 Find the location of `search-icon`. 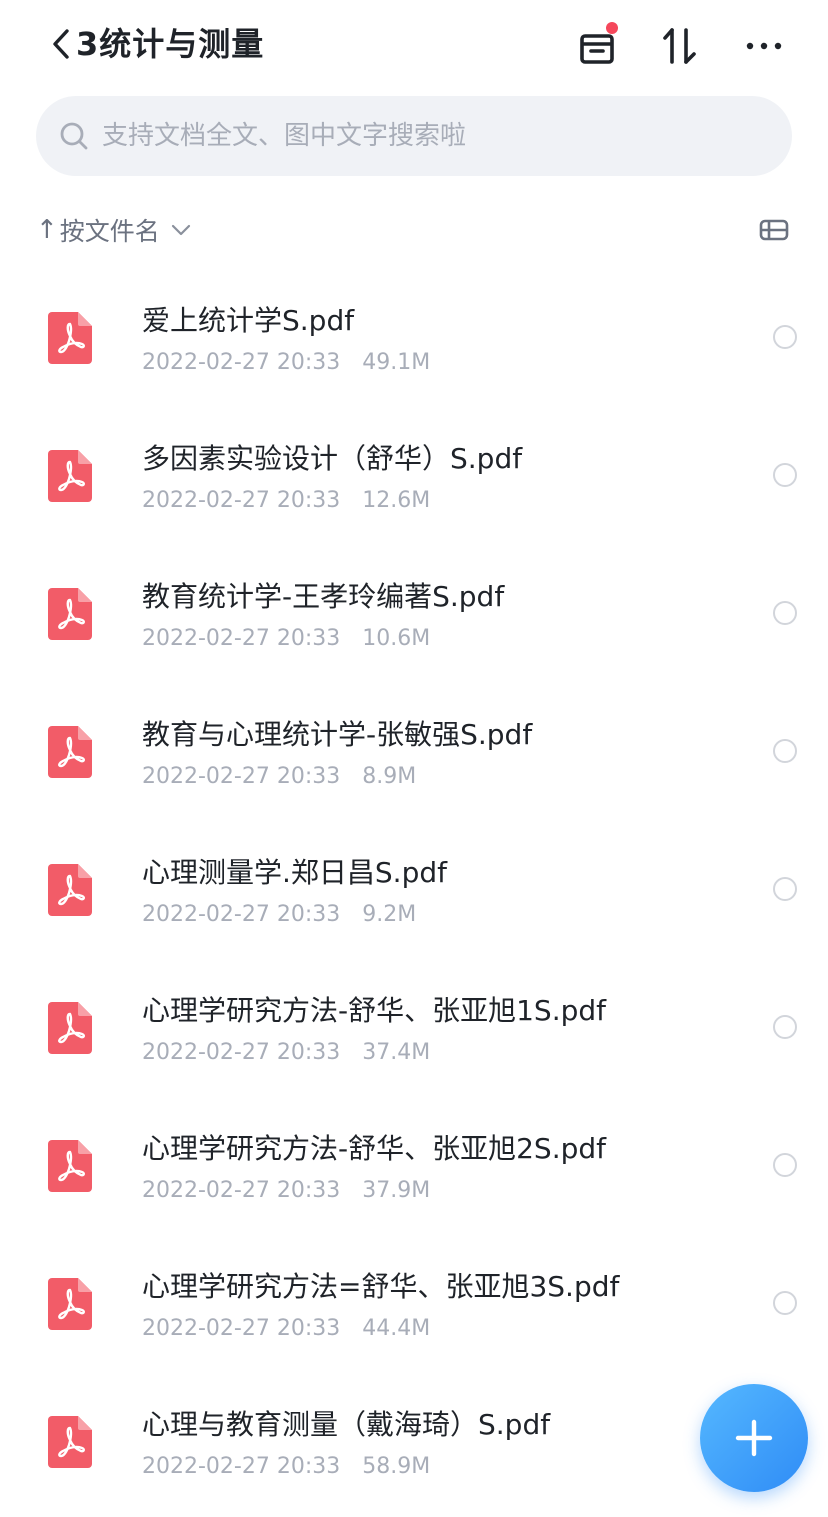

search-icon is located at coordinates (74, 136).